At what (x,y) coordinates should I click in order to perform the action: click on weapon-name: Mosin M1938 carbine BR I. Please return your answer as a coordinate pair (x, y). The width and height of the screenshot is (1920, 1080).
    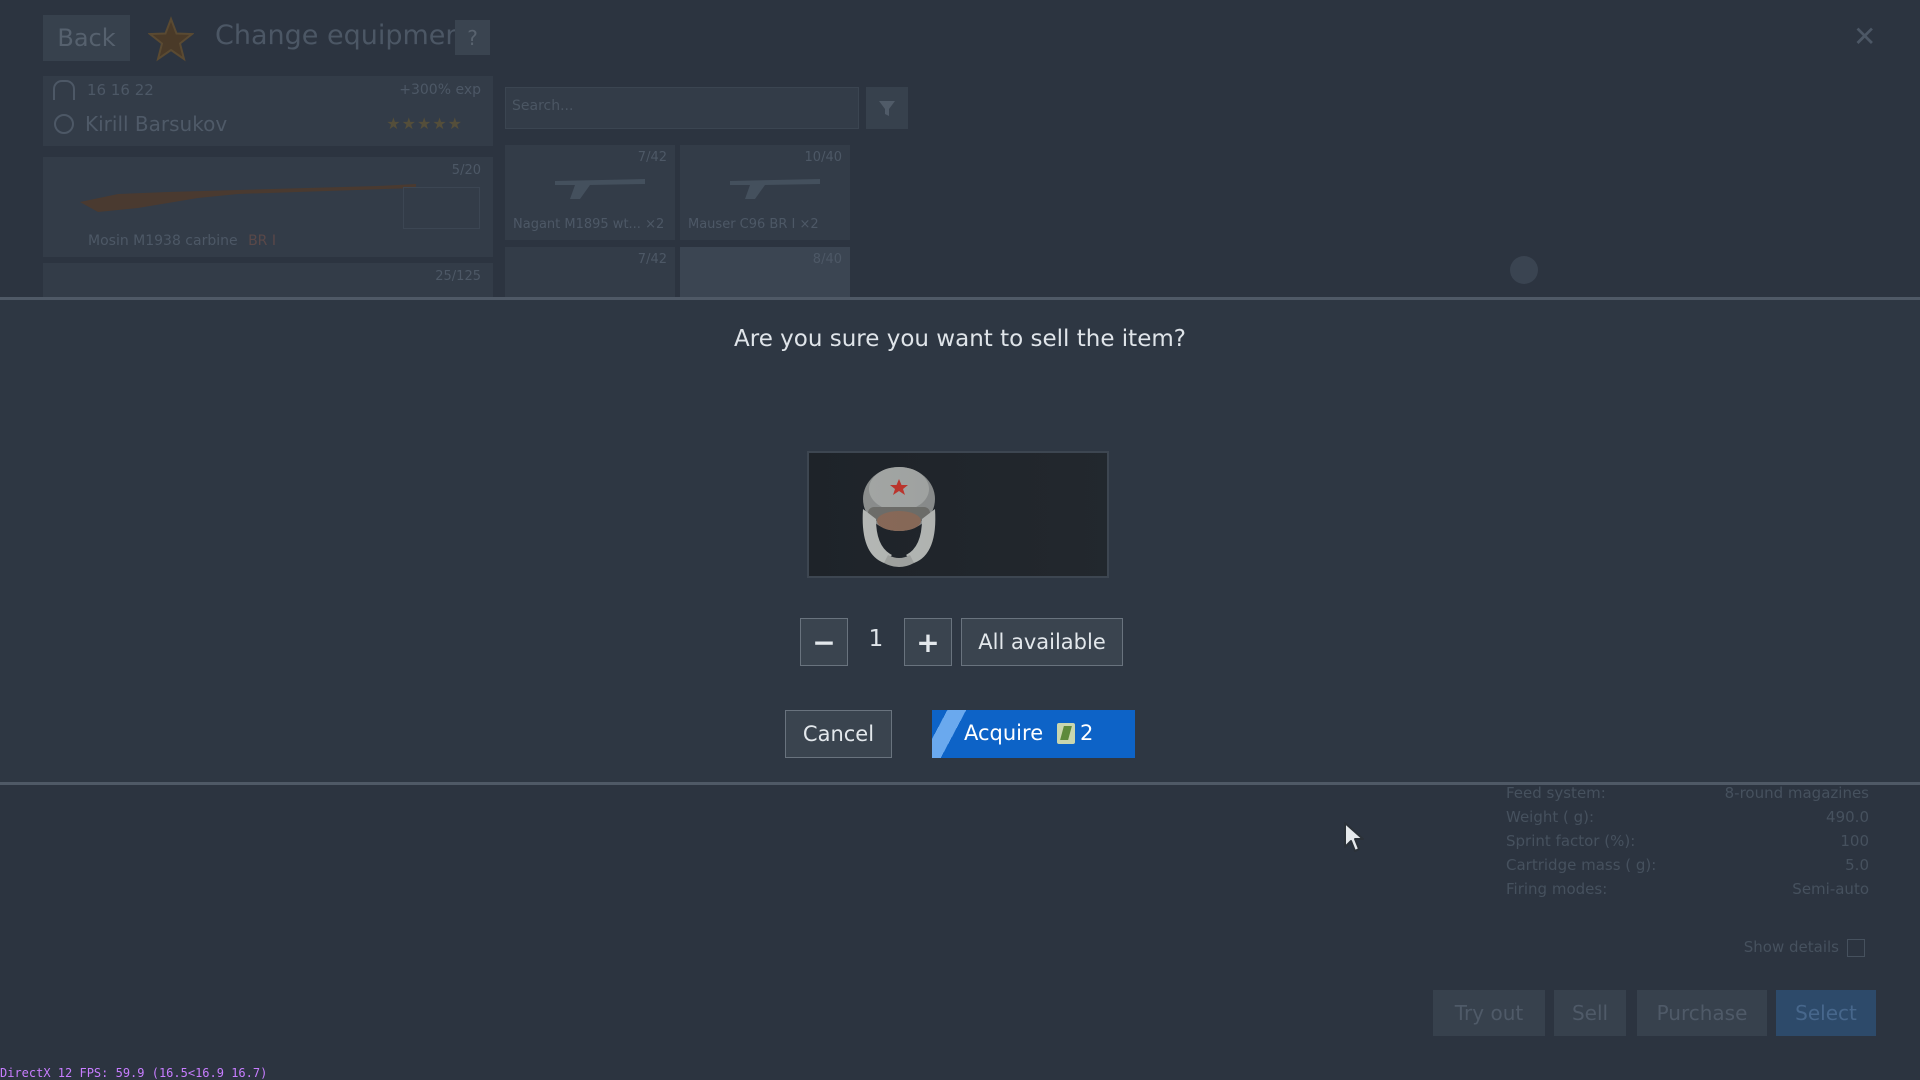
    Looking at the image, I should click on (182, 241).